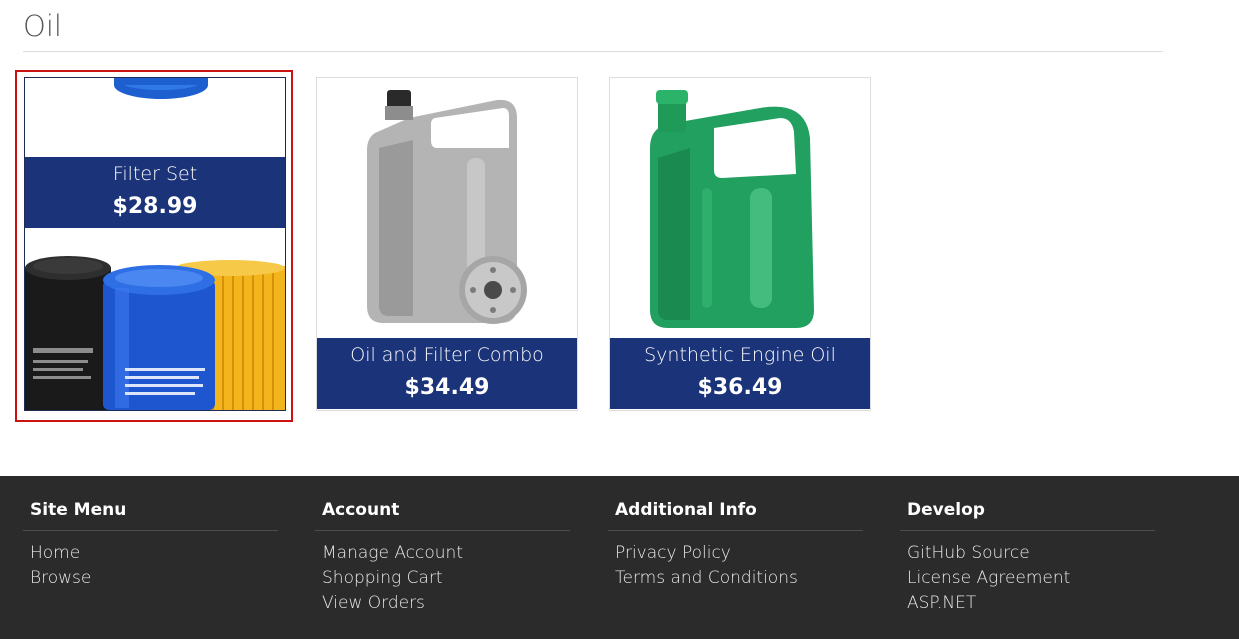 The height and width of the screenshot is (639, 1239). I want to click on product-card-filter-set: Filter Set $28.99, so click(155, 244).